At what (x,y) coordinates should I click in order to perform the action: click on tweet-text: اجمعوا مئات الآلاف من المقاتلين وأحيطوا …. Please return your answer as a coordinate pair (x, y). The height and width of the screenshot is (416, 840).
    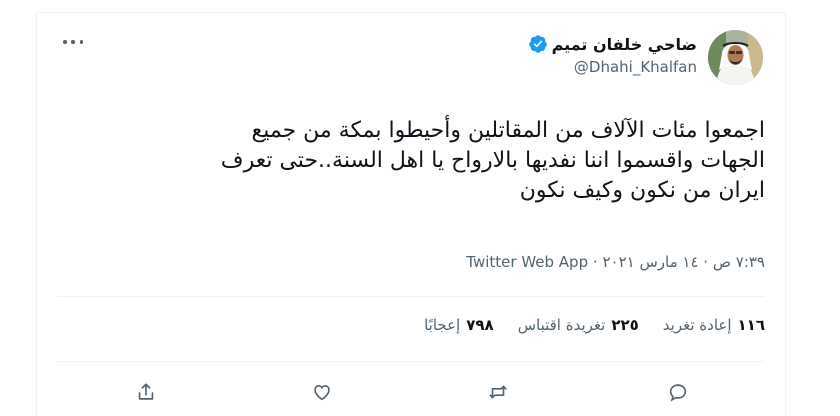
    Looking at the image, I should click on (492, 160).